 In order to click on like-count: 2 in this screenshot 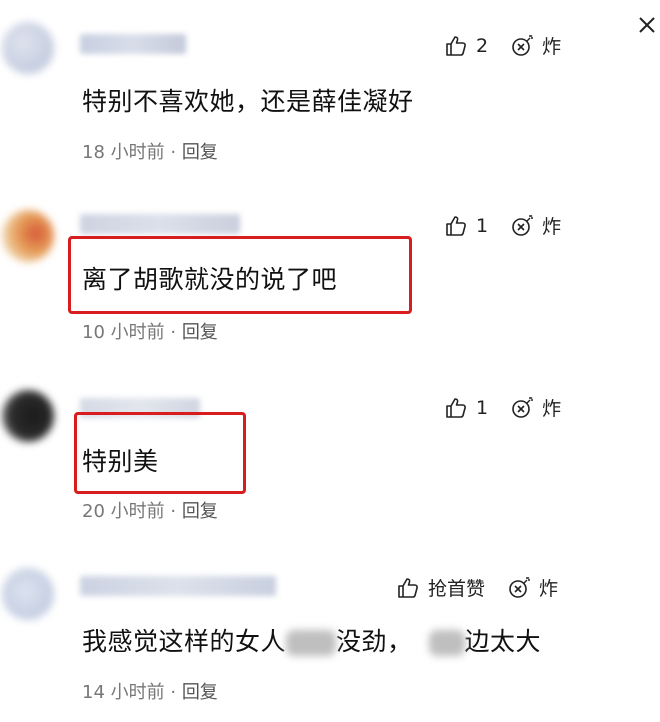, I will do `click(482, 45)`.